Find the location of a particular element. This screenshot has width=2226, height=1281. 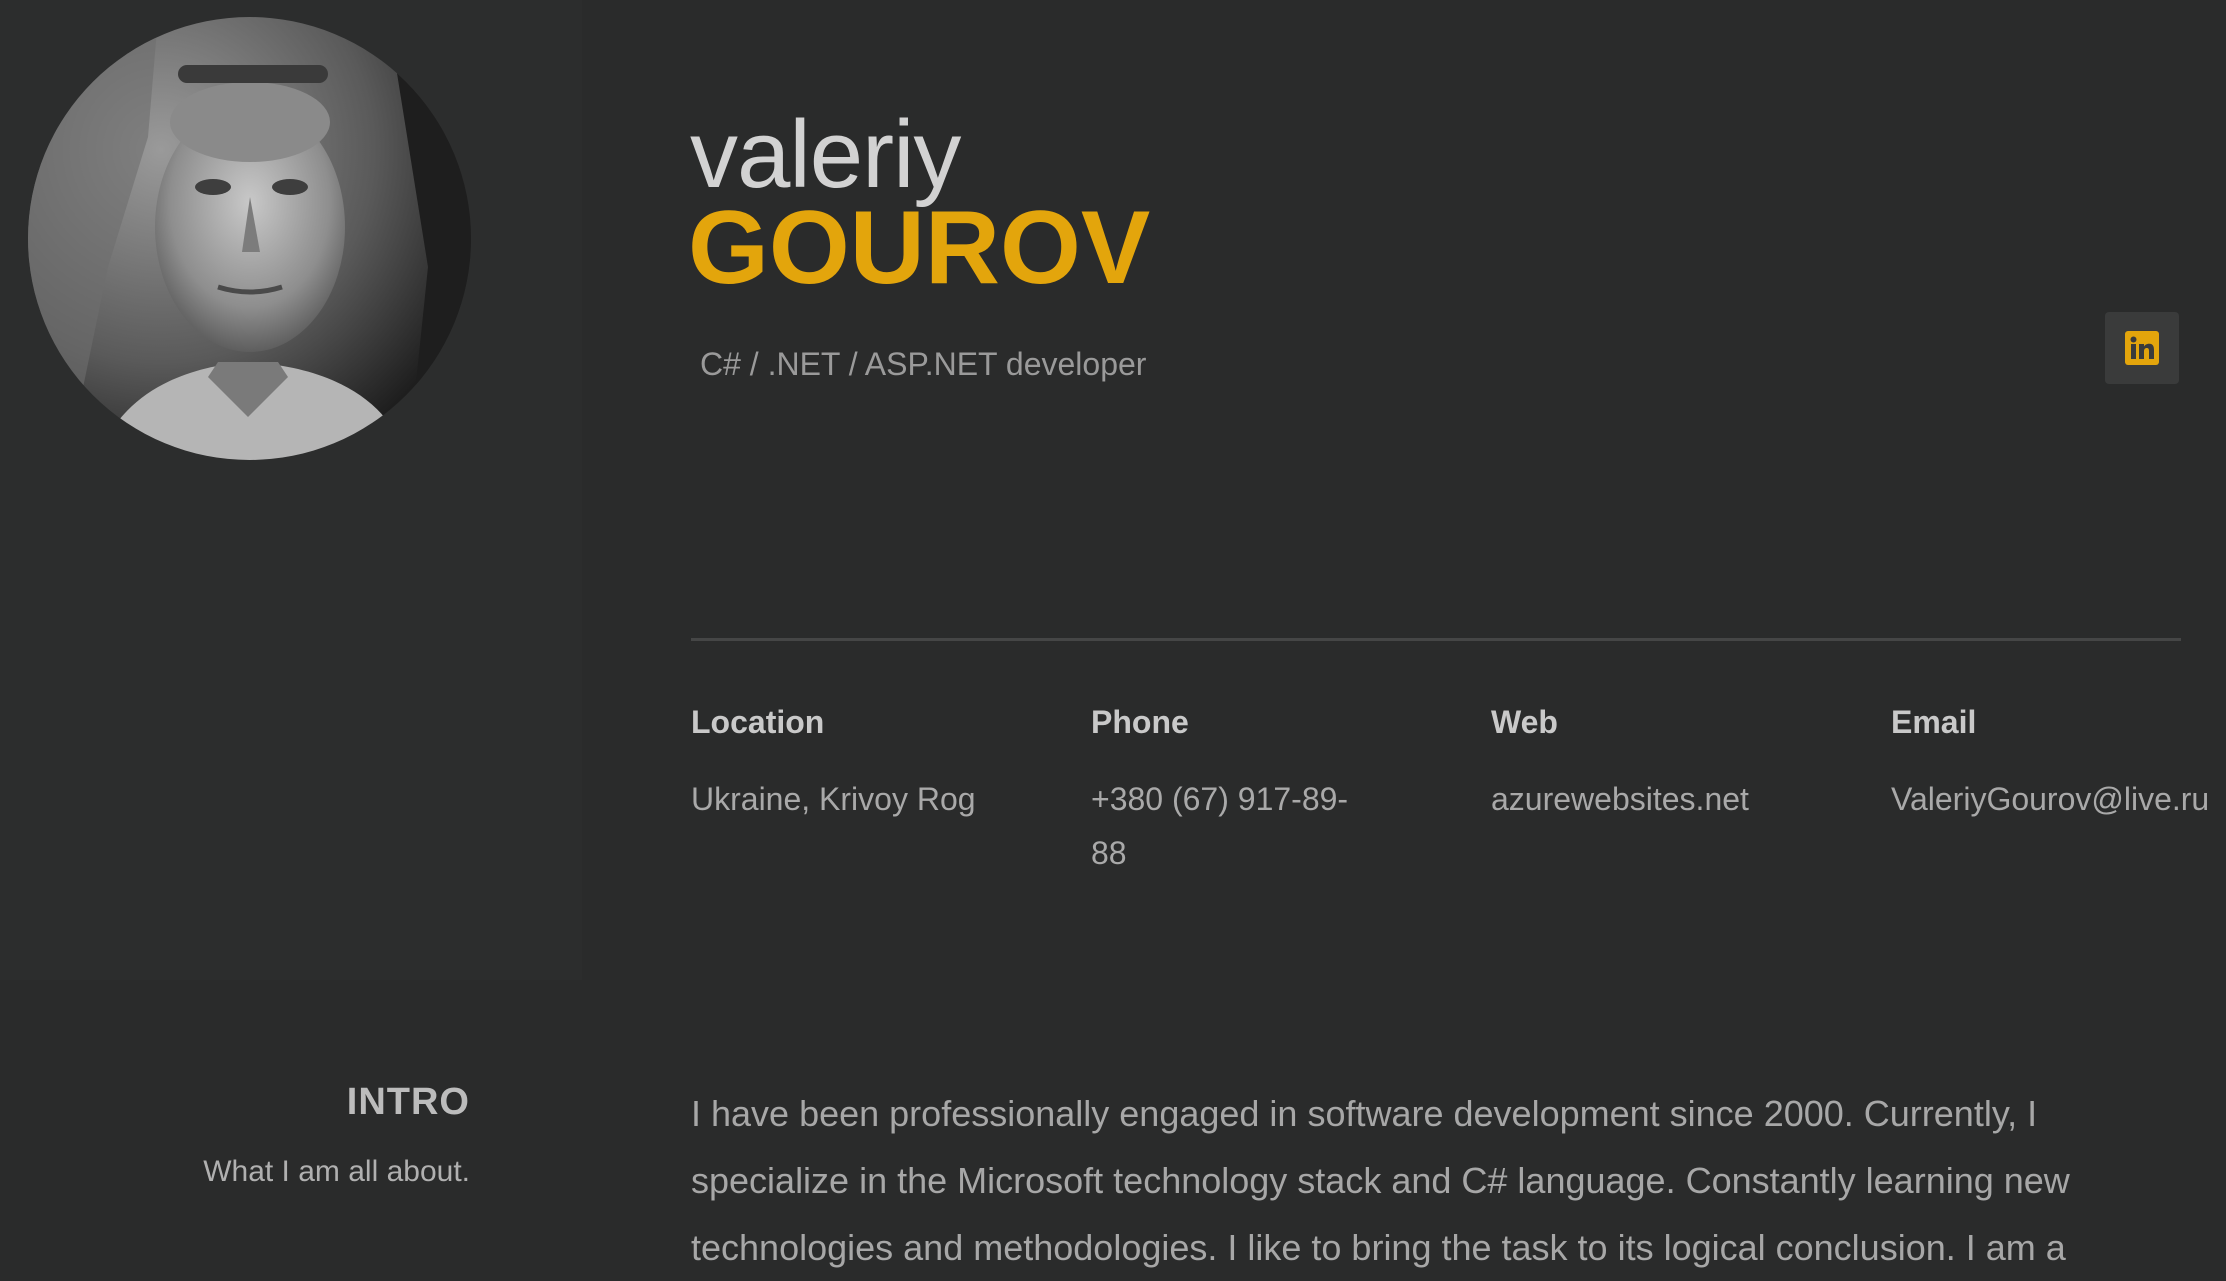

contact-web: Web azurewebsites.net is located at coordinates (1681, 763).